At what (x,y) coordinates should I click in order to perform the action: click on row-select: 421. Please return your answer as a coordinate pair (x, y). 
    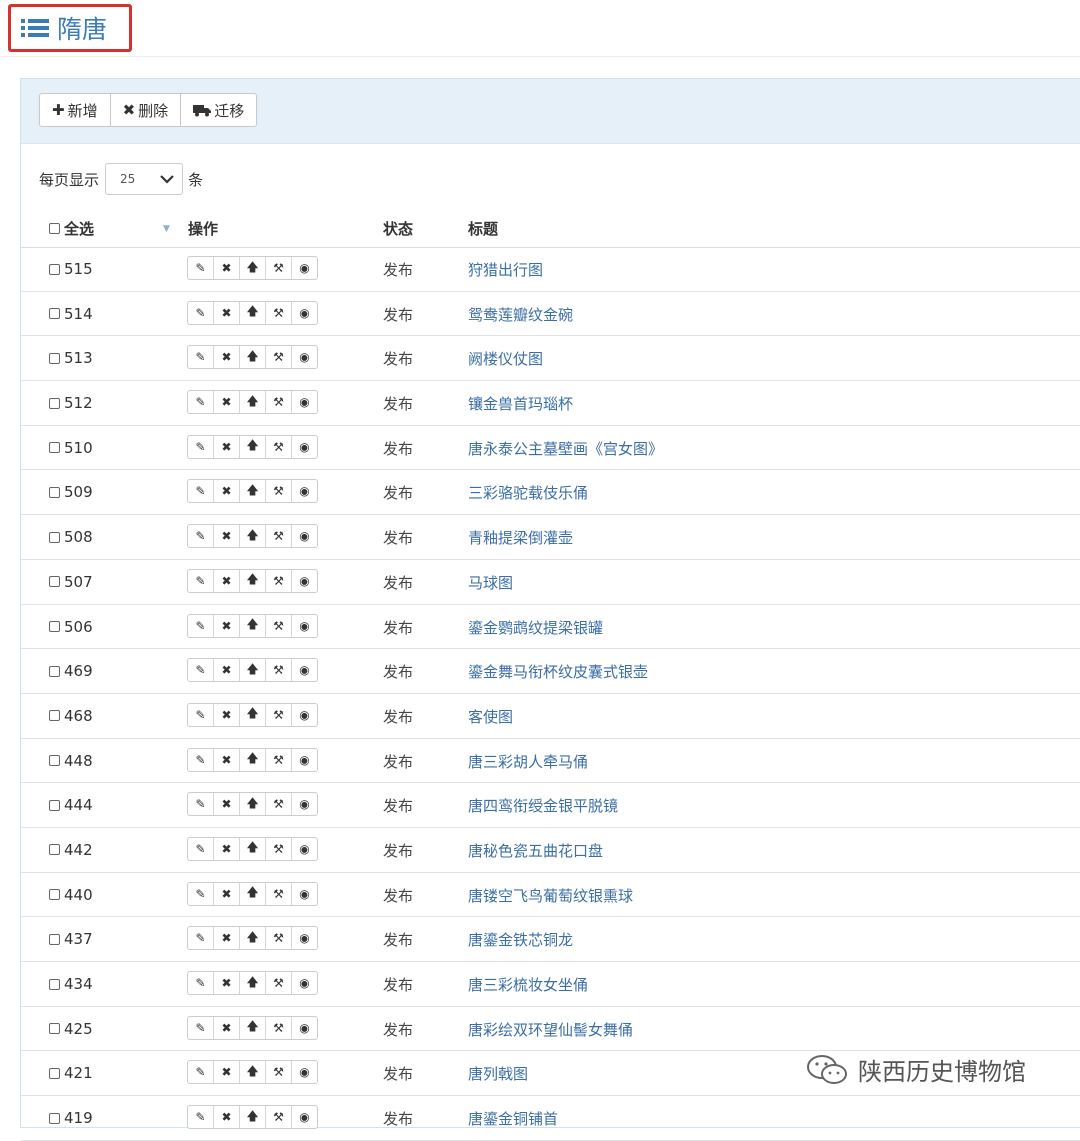
    Looking at the image, I should click on (71, 1073).